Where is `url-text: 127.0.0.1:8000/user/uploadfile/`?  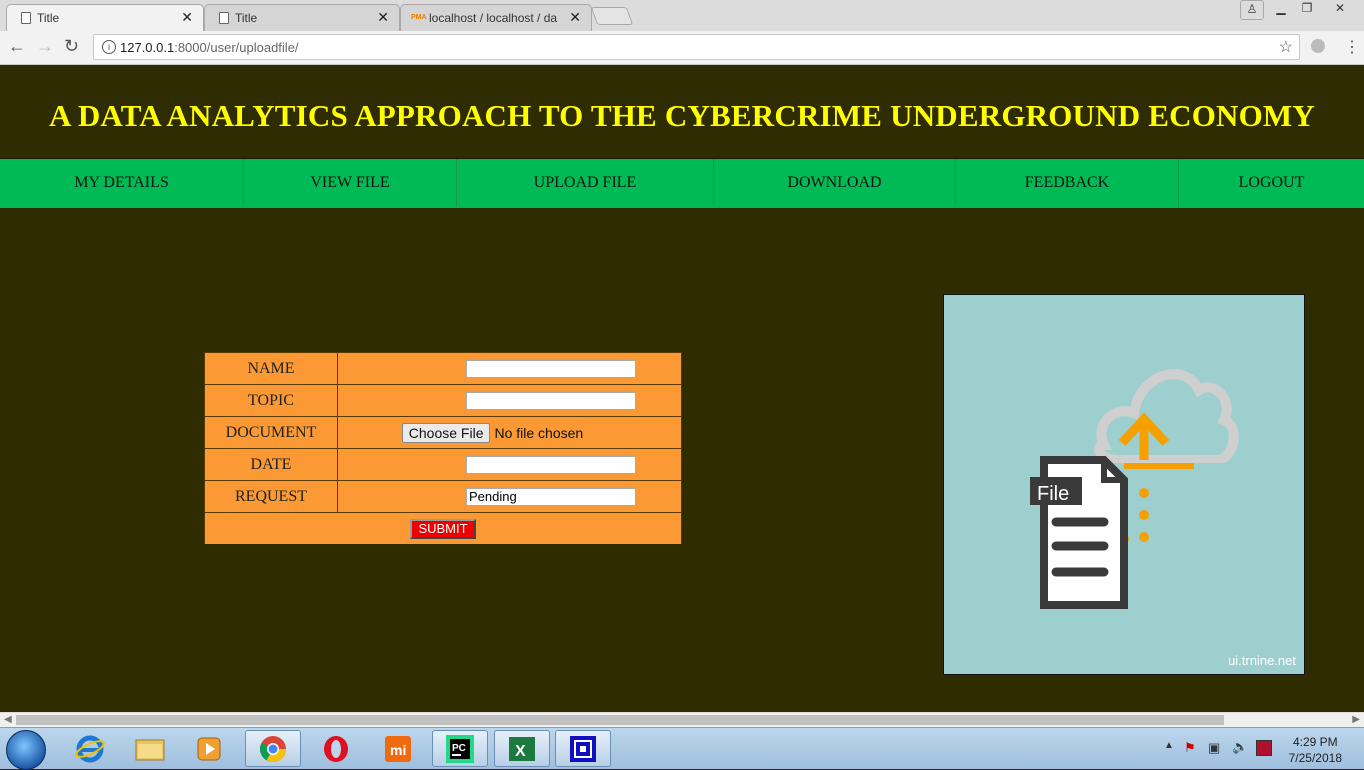 url-text: 127.0.0.1:8000/user/uploadfile/ is located at coordinates (209, 47).